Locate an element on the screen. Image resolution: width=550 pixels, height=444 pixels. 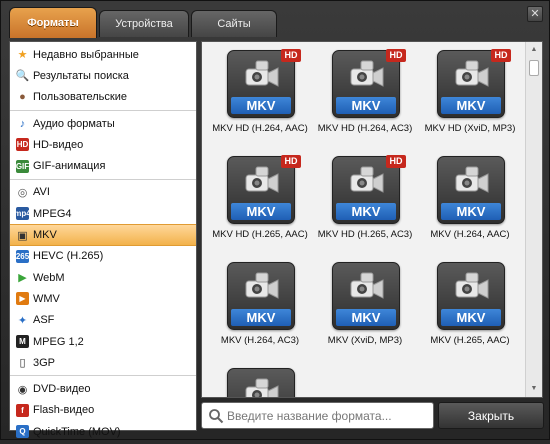
format-tile is located at coordinates (260, 379).